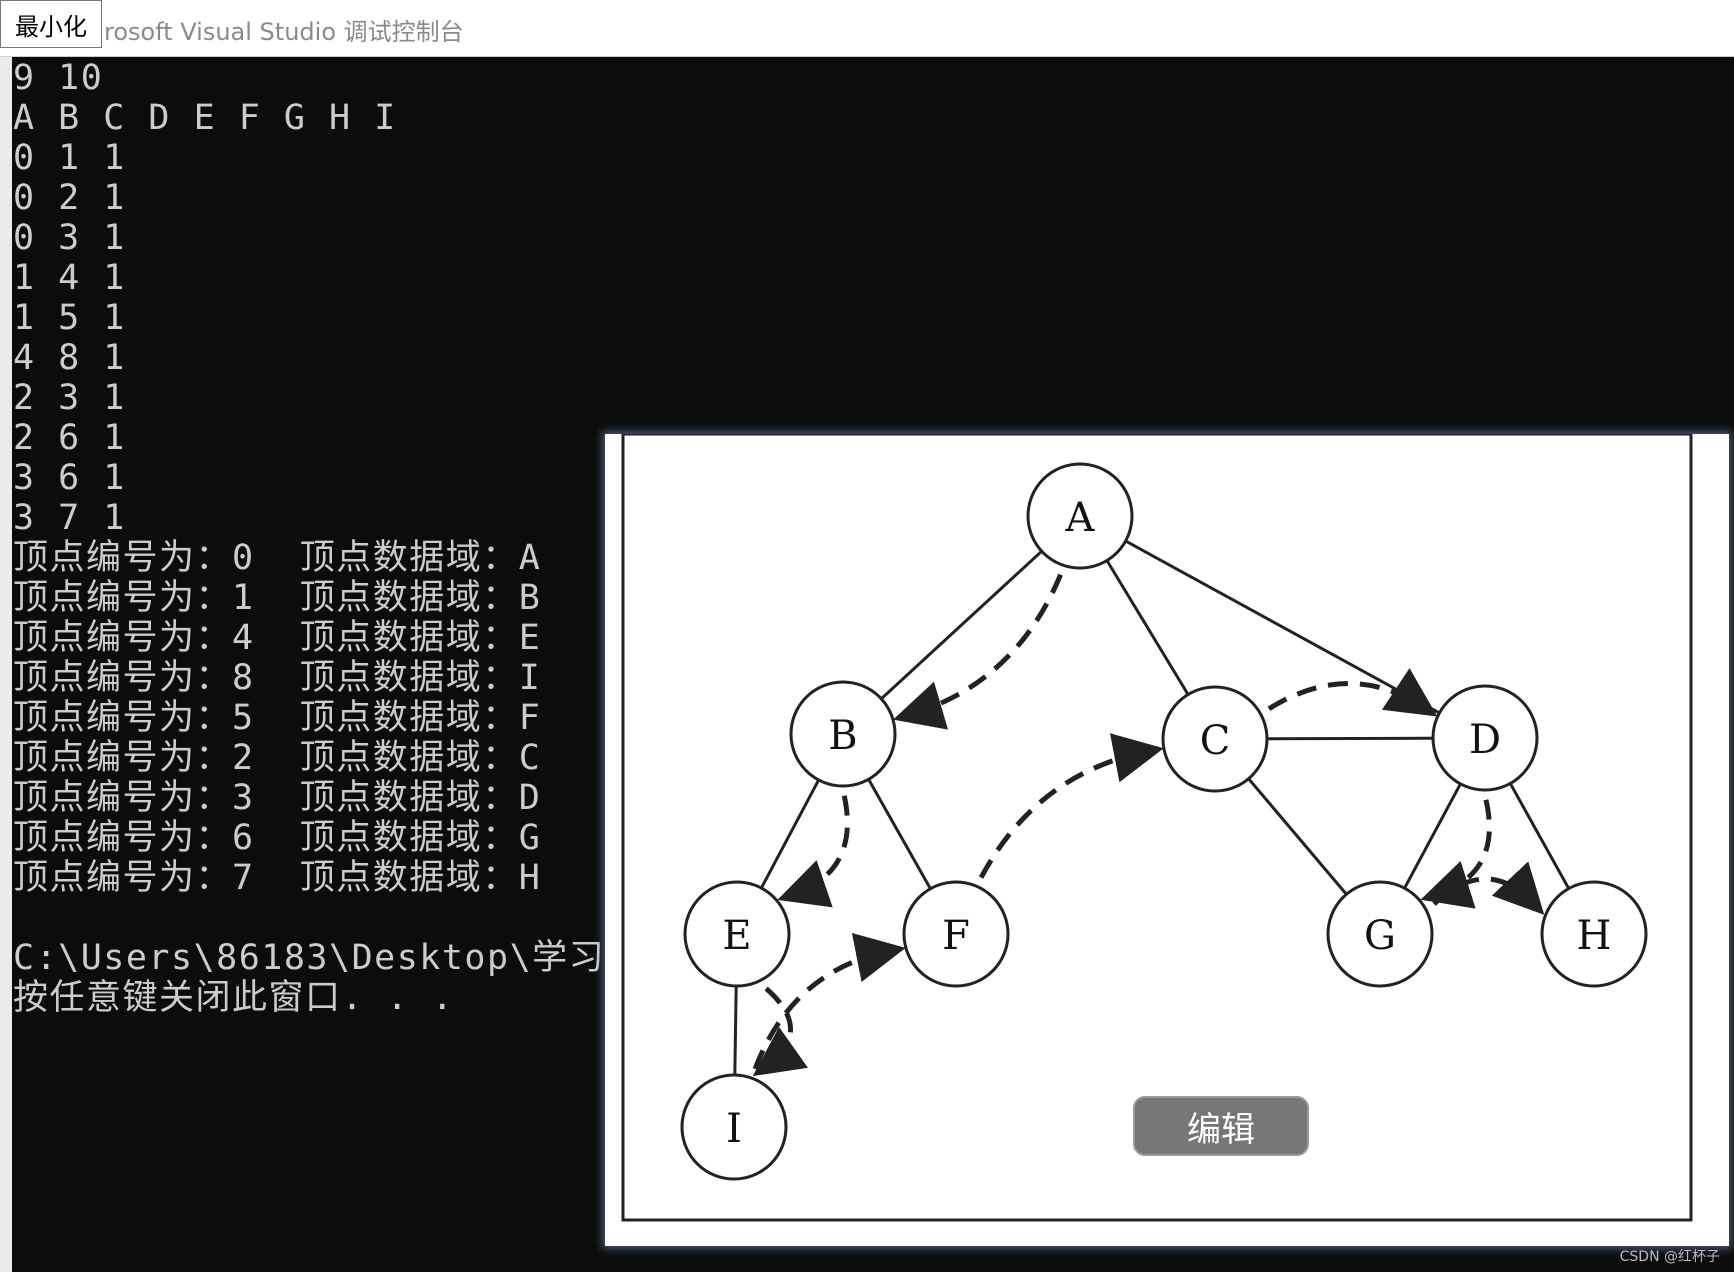 This screenshot has width=1734, height=1272. Describe the element at coordinates (1380, 936) in the screenshot. I see `graph-node-label-G: G` at that location.